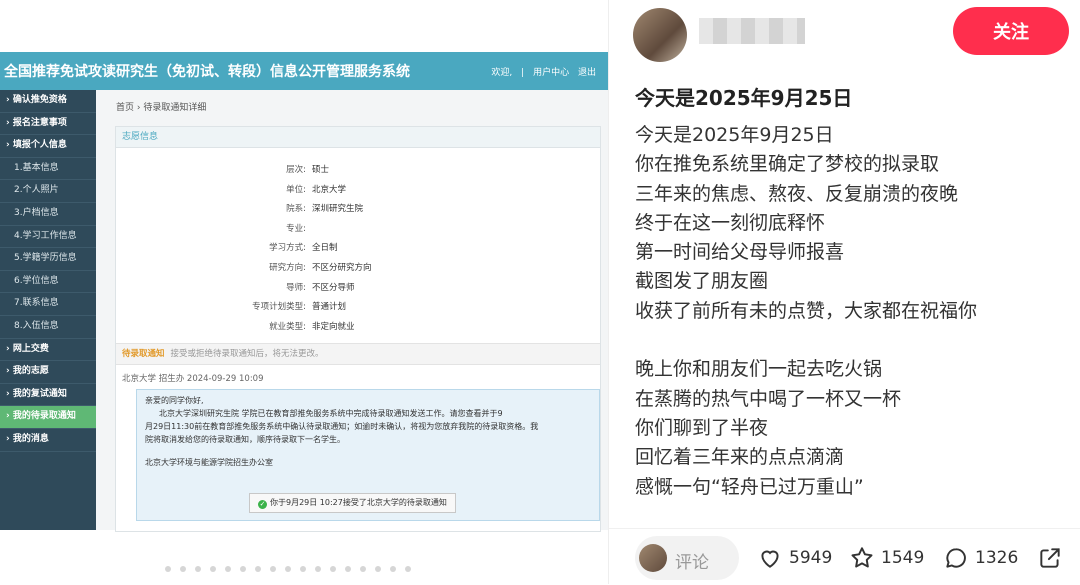  I want to click on notice-greeting: 亲爱的同学你好,, so click(174, 400).